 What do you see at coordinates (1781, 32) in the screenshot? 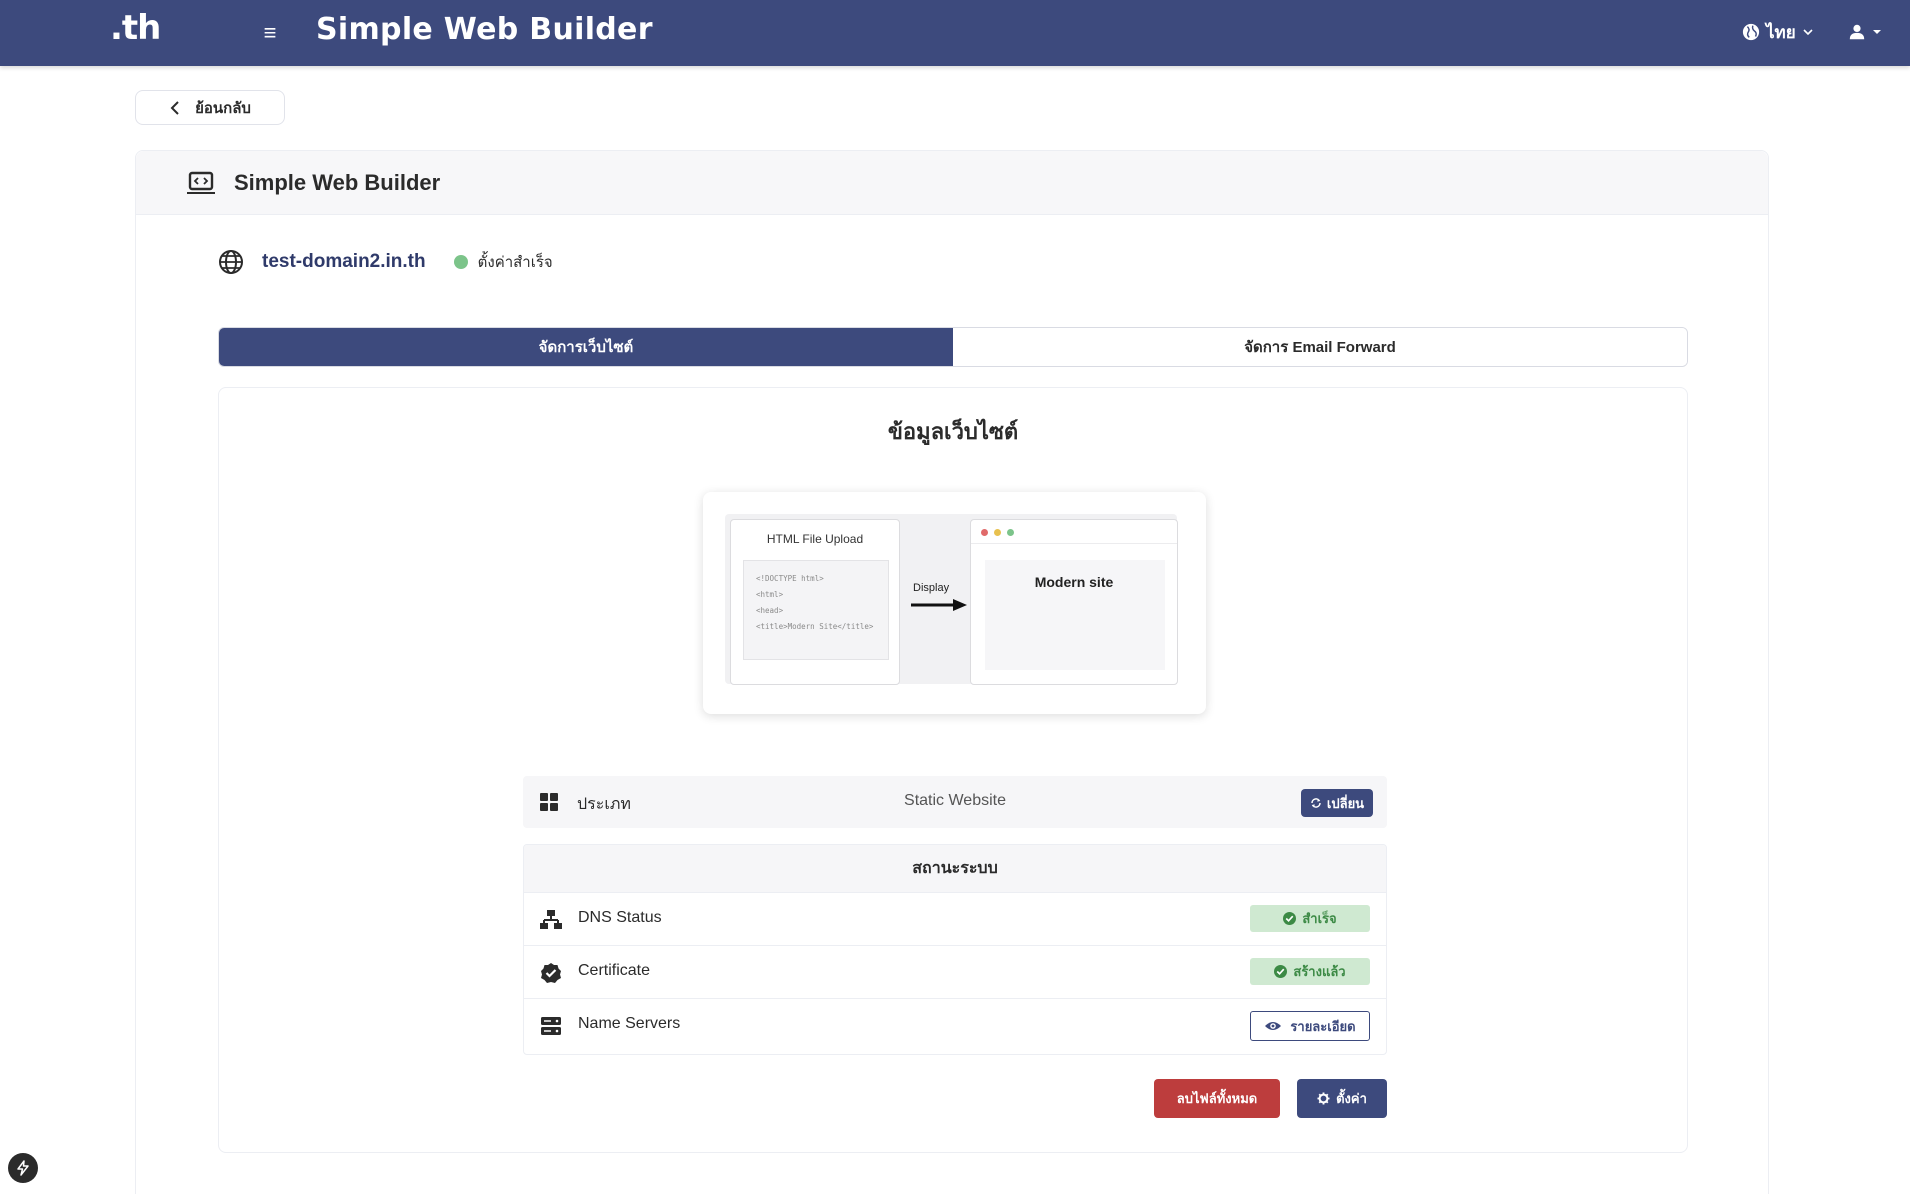
I see `language-label: ไทย` at bounding box center [1781, 32].